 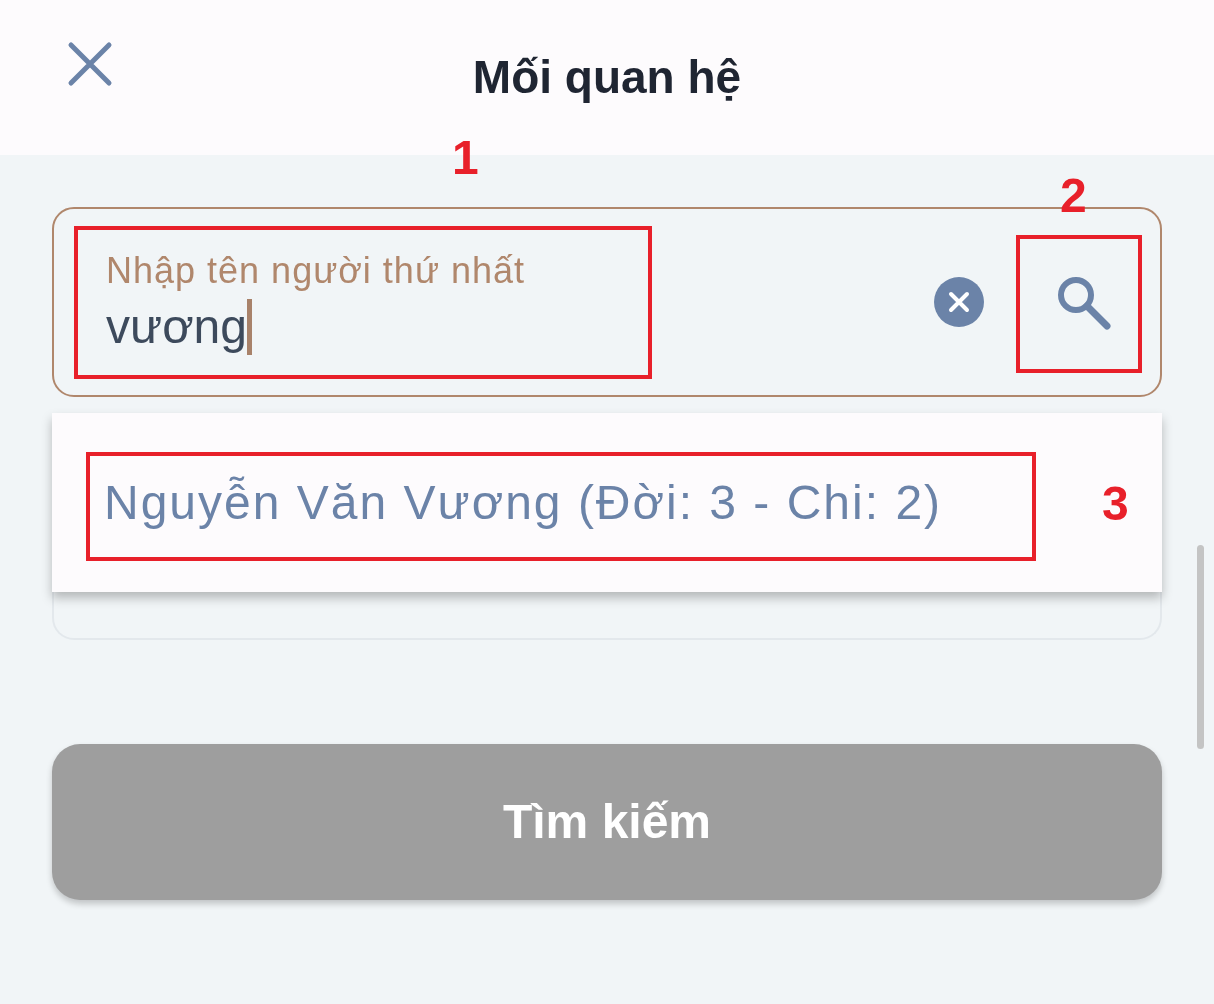 I want to click on field-label: Nhập tên người thứ nhất, so click(x=316, y=271).